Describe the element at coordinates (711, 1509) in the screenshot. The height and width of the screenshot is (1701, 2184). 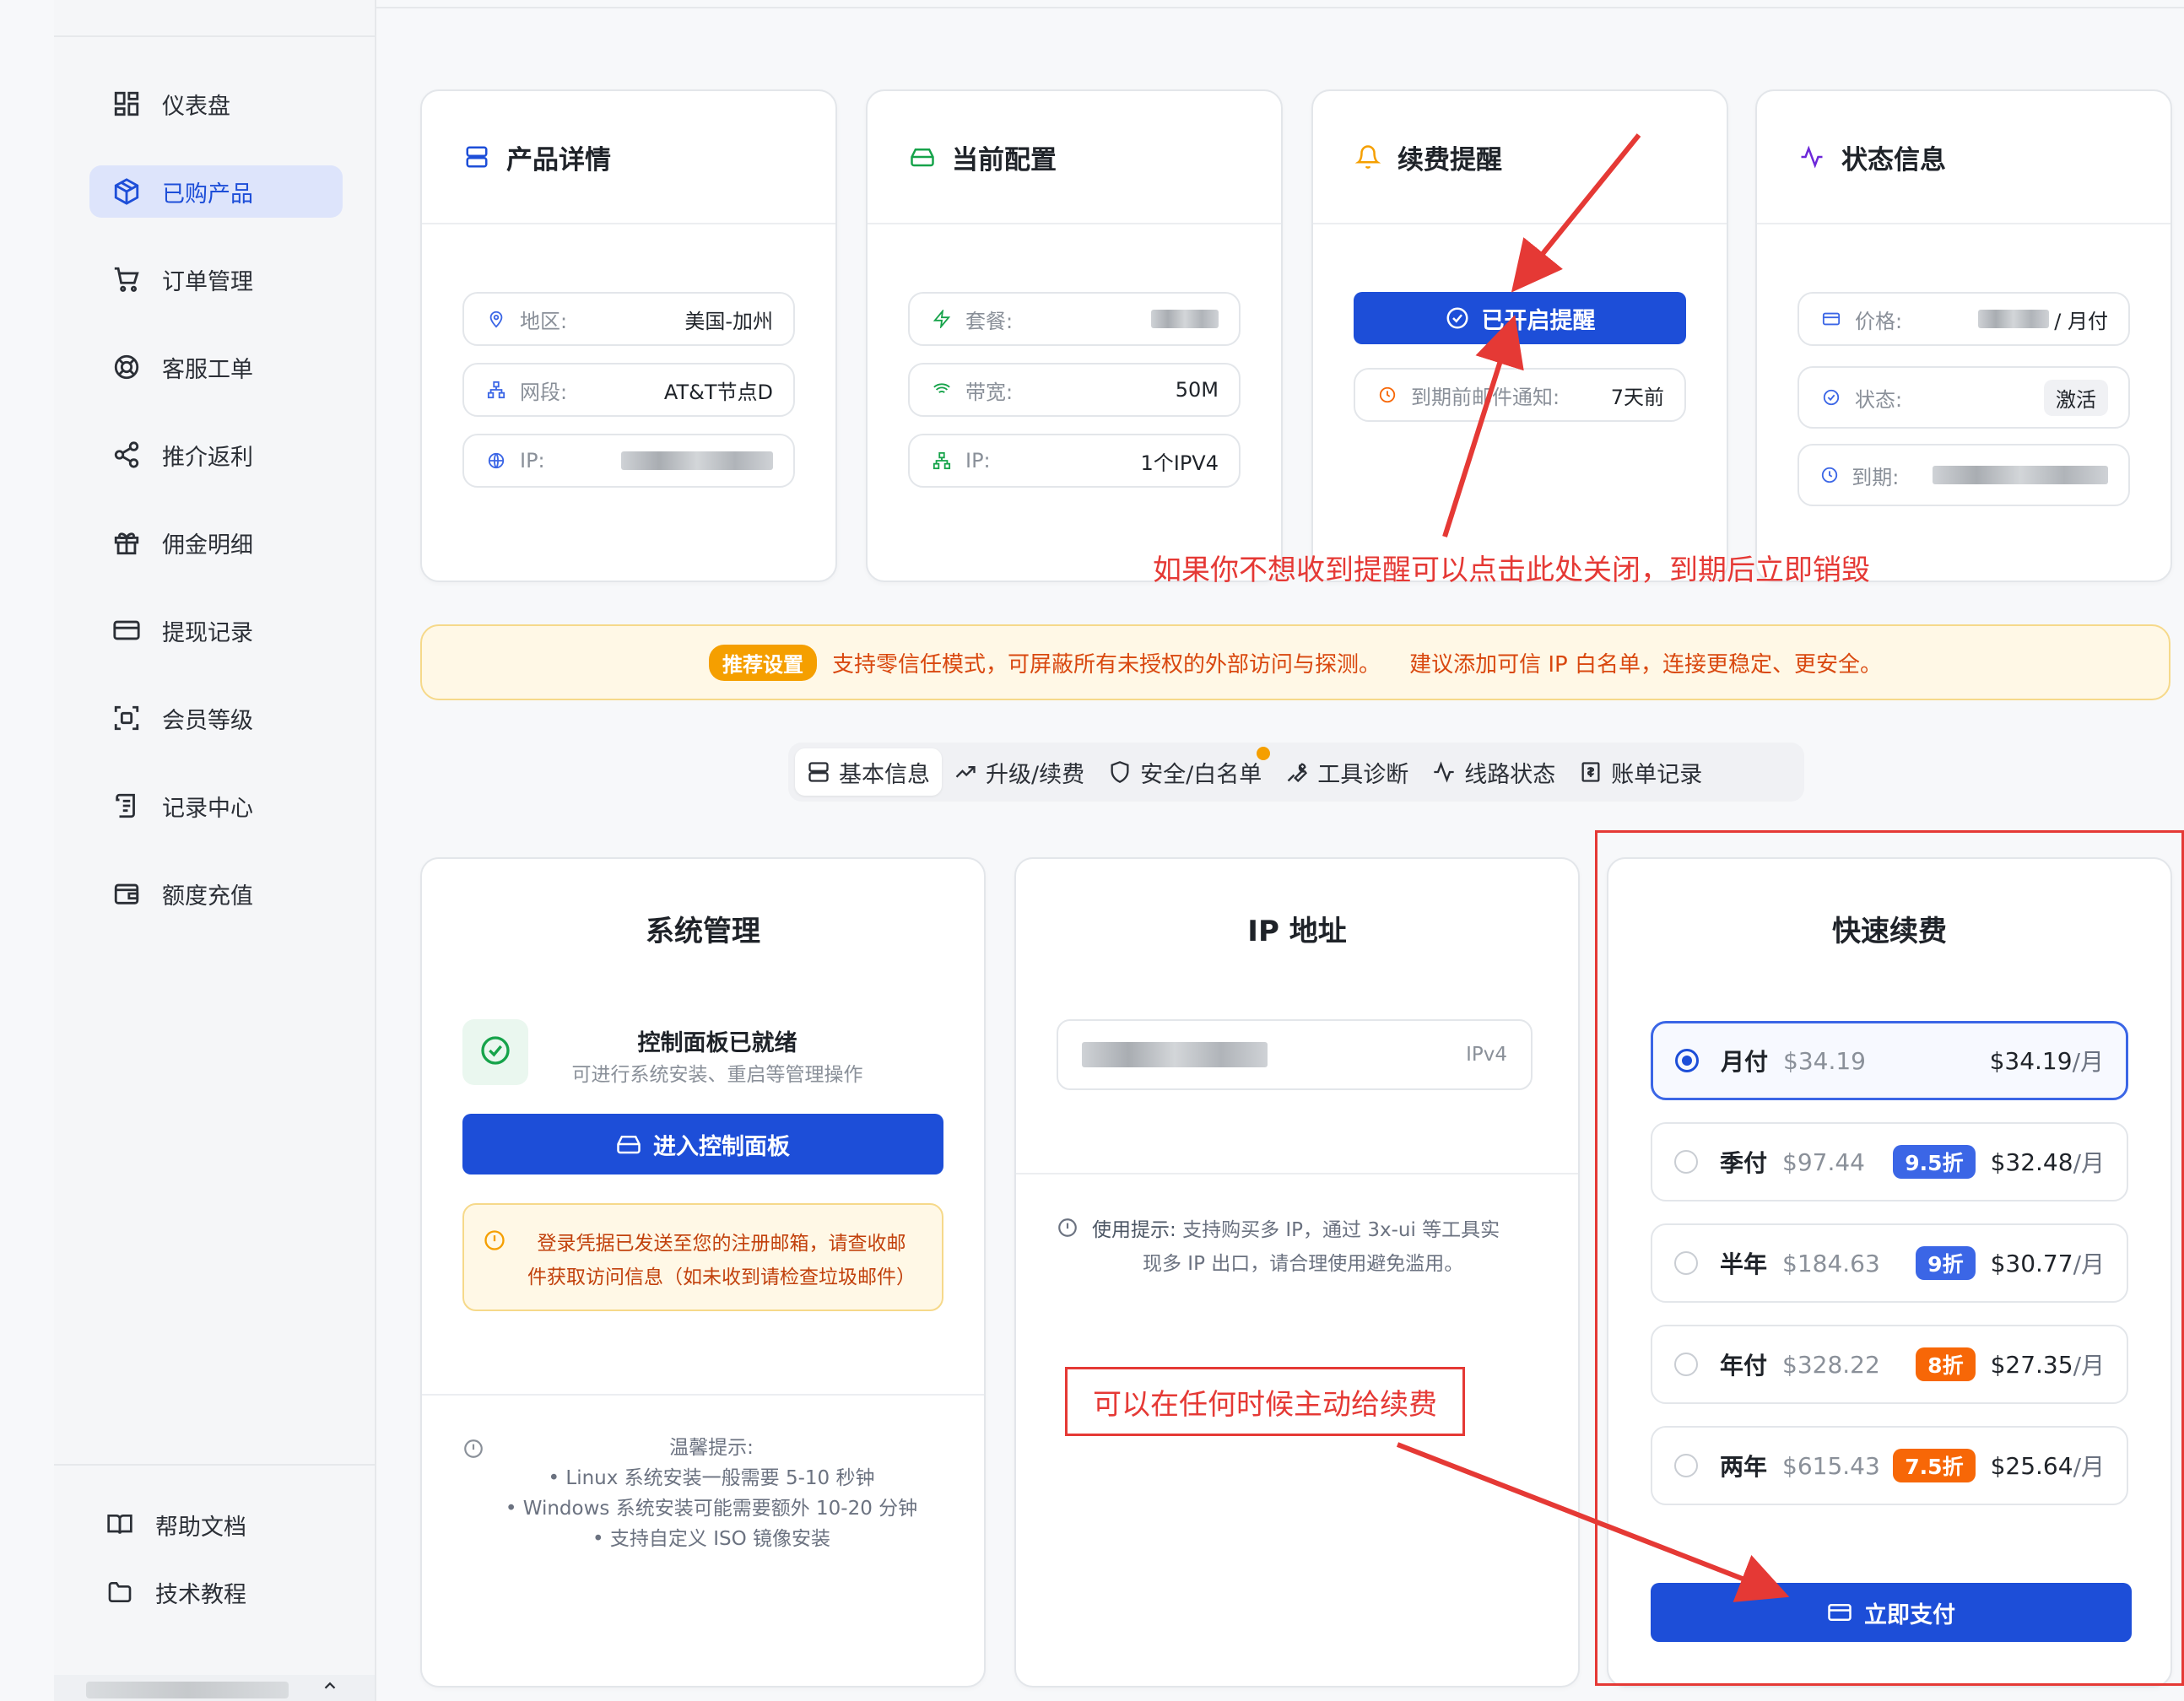
I see `tip-item: • Windows 系统安装可能需要额外 10-20 分钟` at that location.